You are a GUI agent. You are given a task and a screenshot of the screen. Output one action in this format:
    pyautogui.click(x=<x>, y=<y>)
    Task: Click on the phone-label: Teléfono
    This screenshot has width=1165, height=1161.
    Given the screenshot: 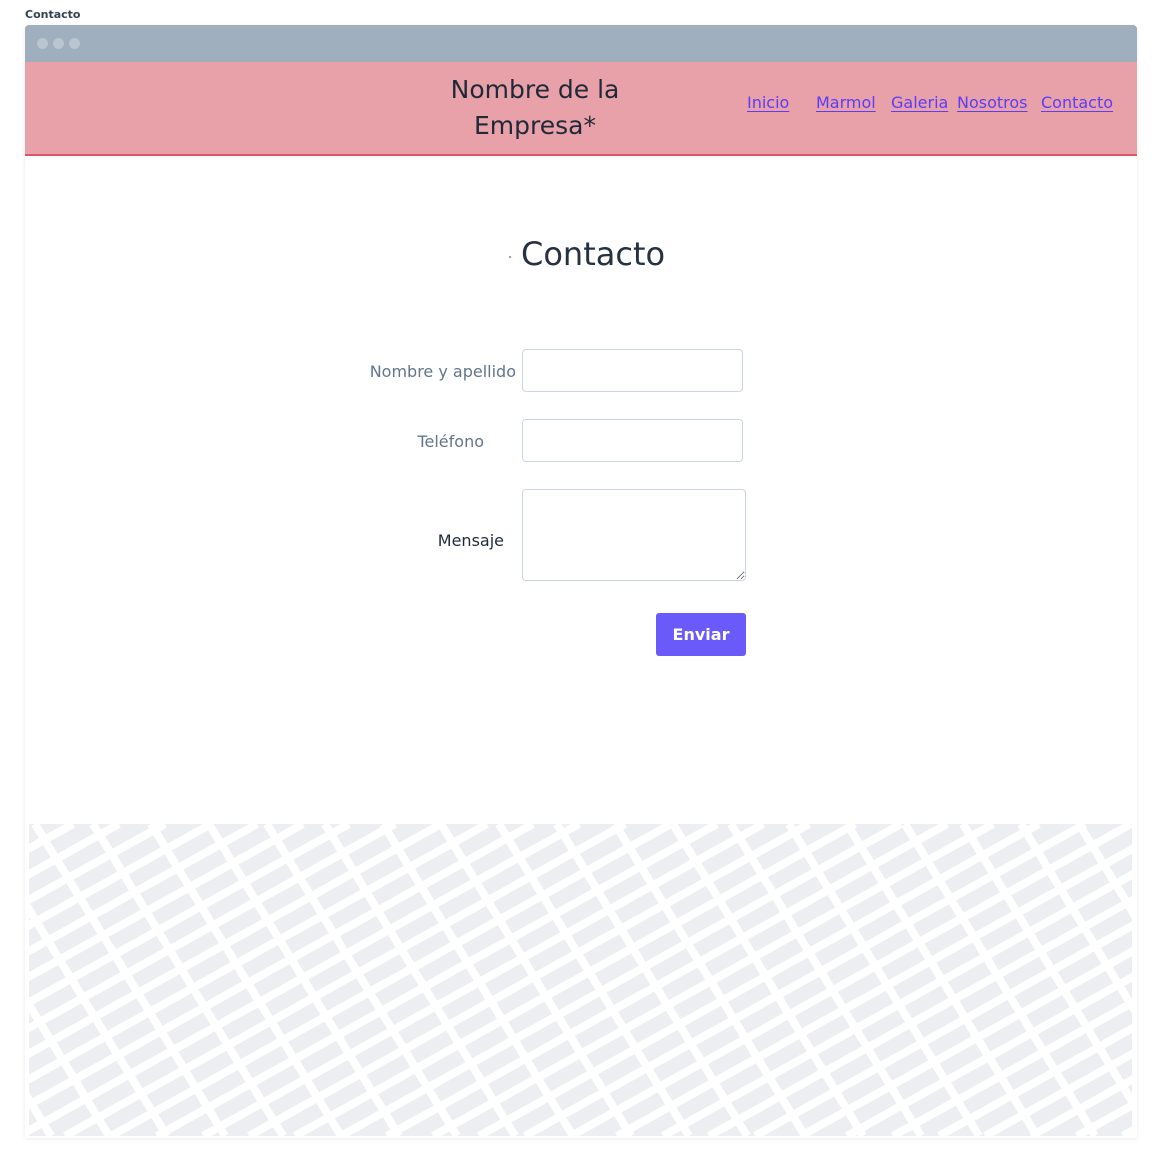 What is the action you would take?
    pyautogui.click(x=450, y=441)
    